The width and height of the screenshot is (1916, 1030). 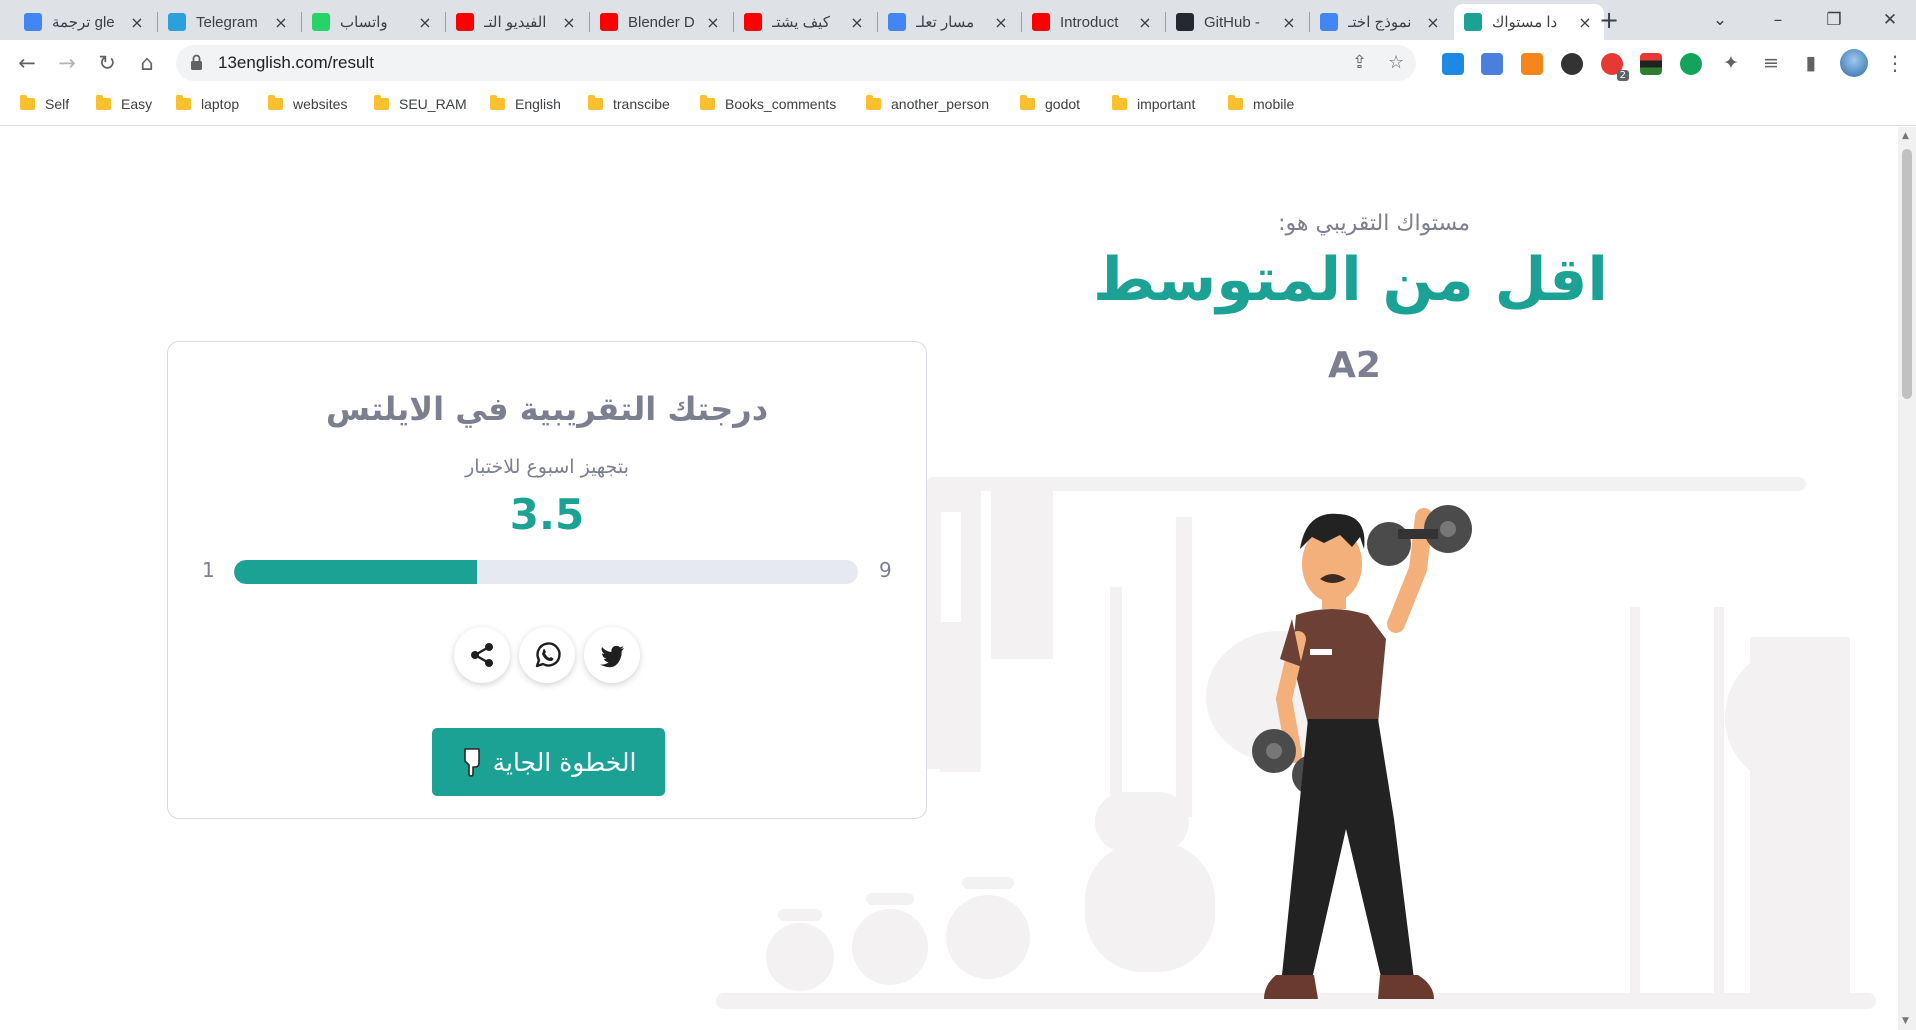 I want to click on tab-title: Blender D, so click(x=661, y=22).